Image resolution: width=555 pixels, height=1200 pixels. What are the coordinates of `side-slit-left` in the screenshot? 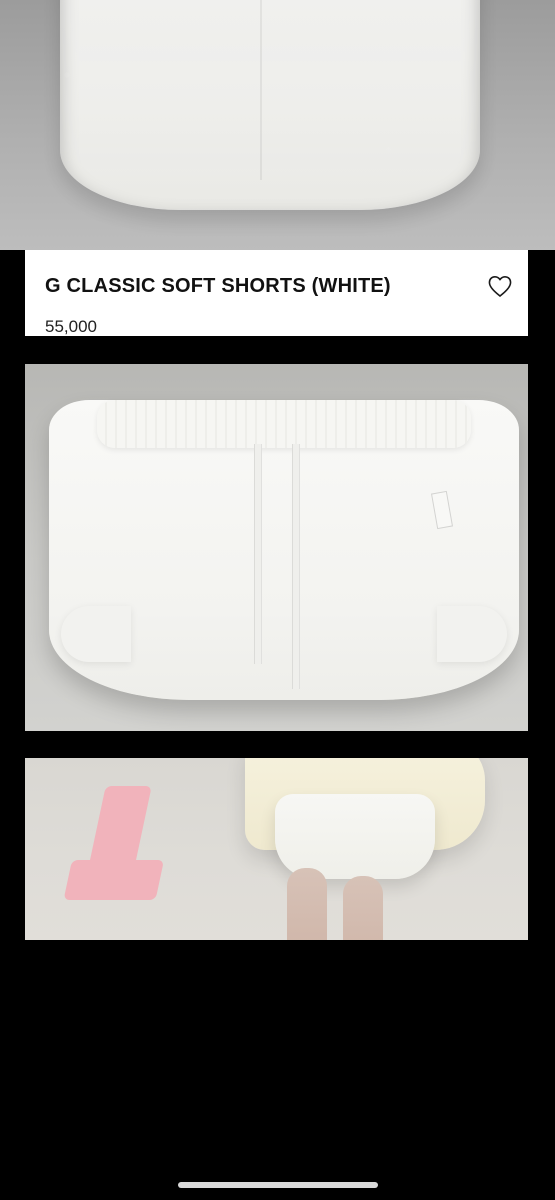 It's located at (96, 634).